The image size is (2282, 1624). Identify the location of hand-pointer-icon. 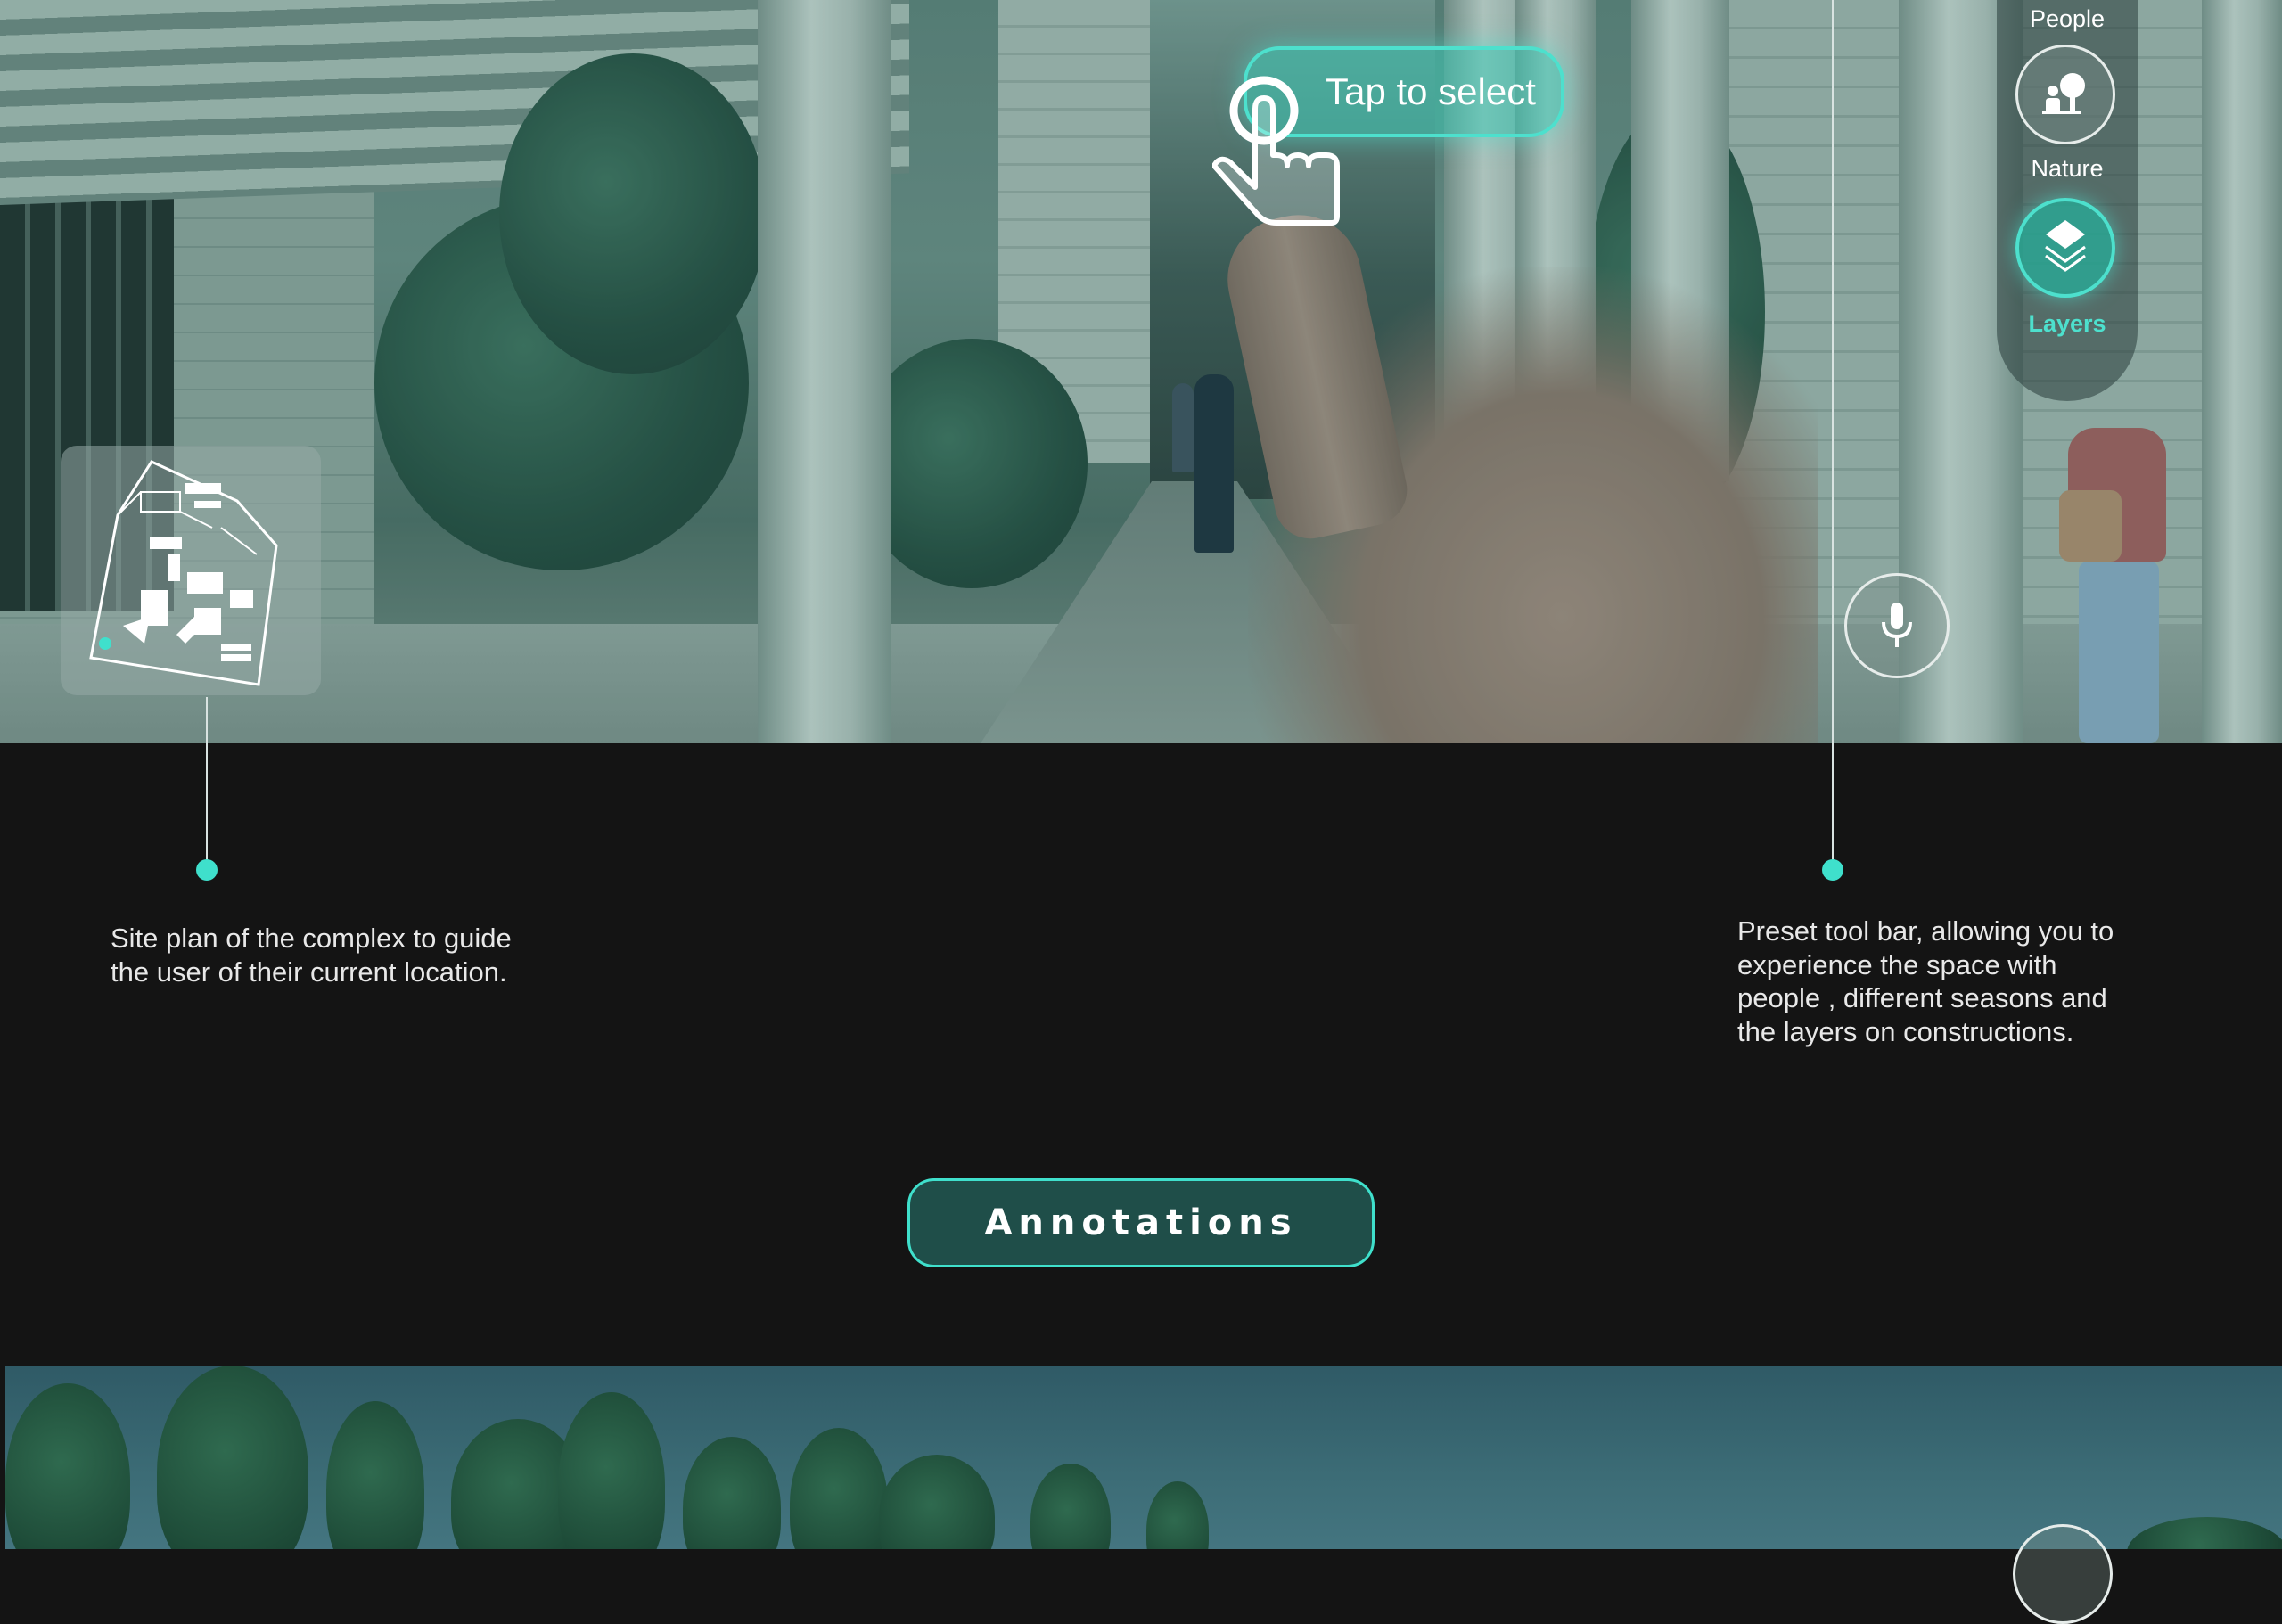
(1276, 151).